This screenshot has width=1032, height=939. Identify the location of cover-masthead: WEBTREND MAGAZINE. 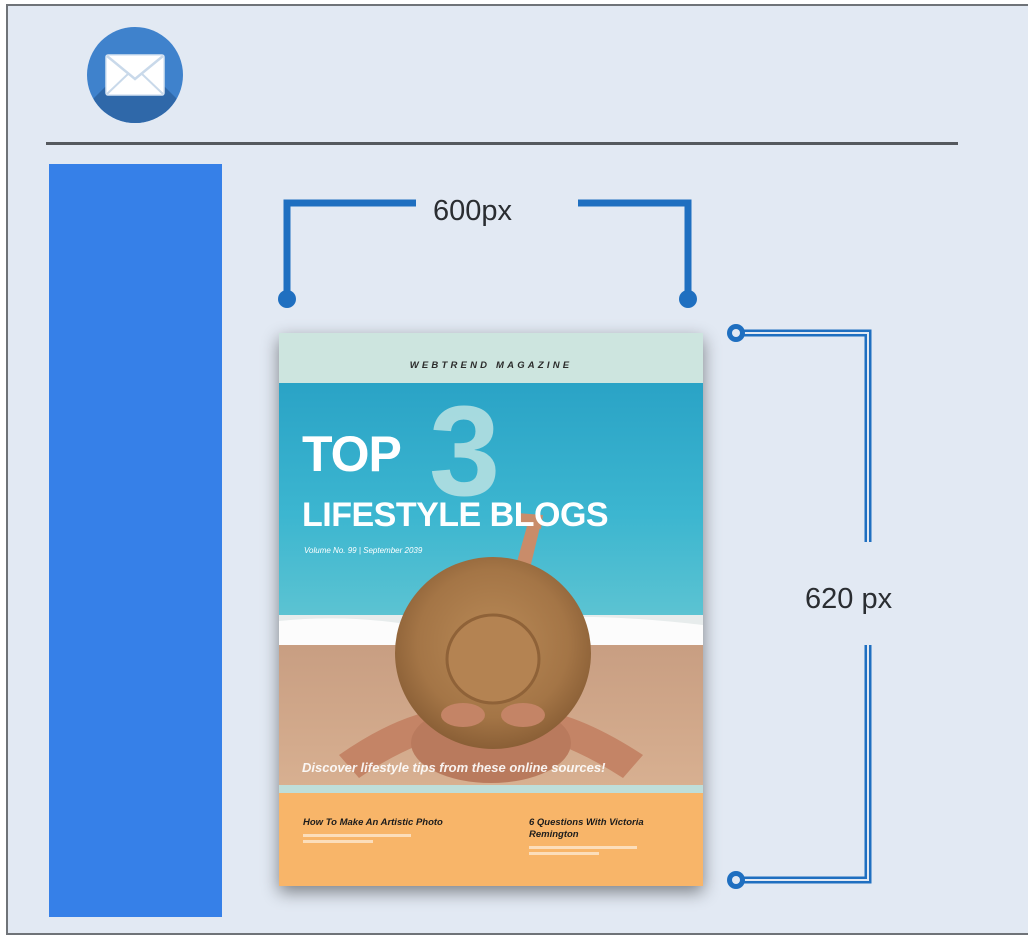
(491, 365).